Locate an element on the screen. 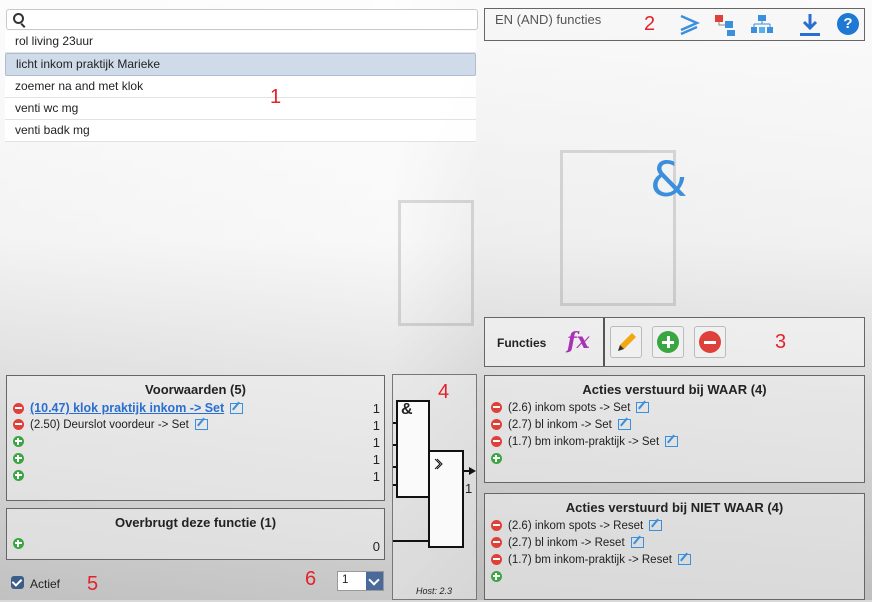  conditions-title: Voorwaarden (5) is located at coordinates (195, 389).